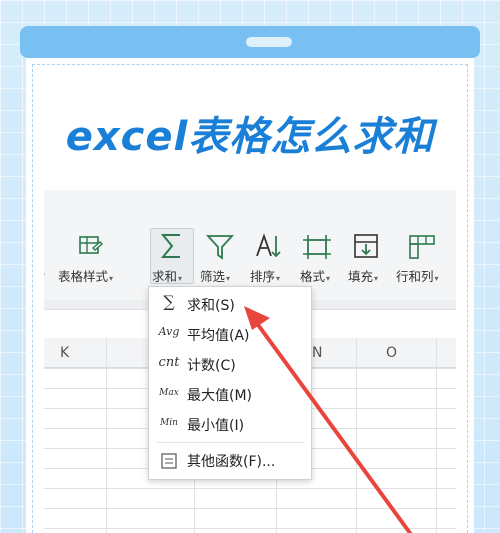  What do you see at coordinates (328, 419) in the screenshot?
I see `red-arrow-annotation` at bounding box center [328, 419].